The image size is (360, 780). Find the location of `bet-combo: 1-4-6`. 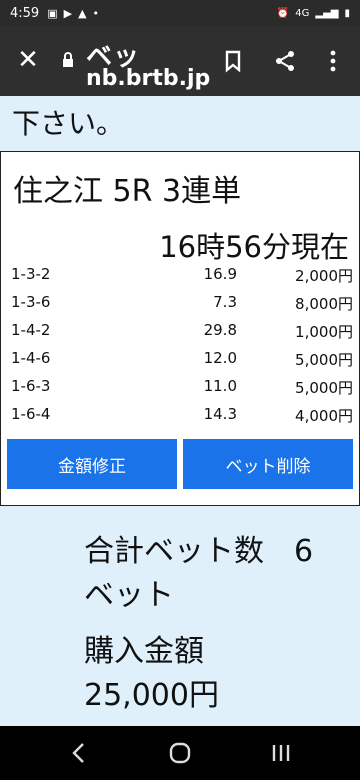

bet-combo: 1-4-6 is located at coordinates (31, 358).